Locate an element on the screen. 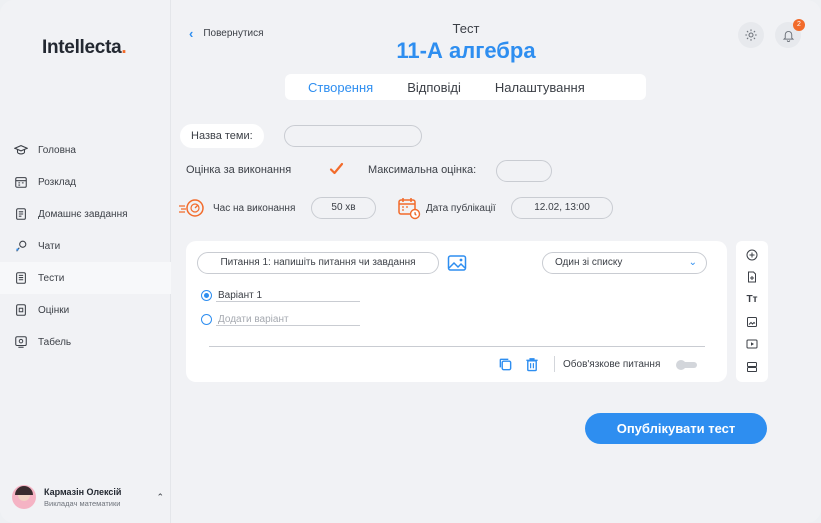 The image size is (821, 523). back-label: Повернутися is located at coordinates (233, 33).